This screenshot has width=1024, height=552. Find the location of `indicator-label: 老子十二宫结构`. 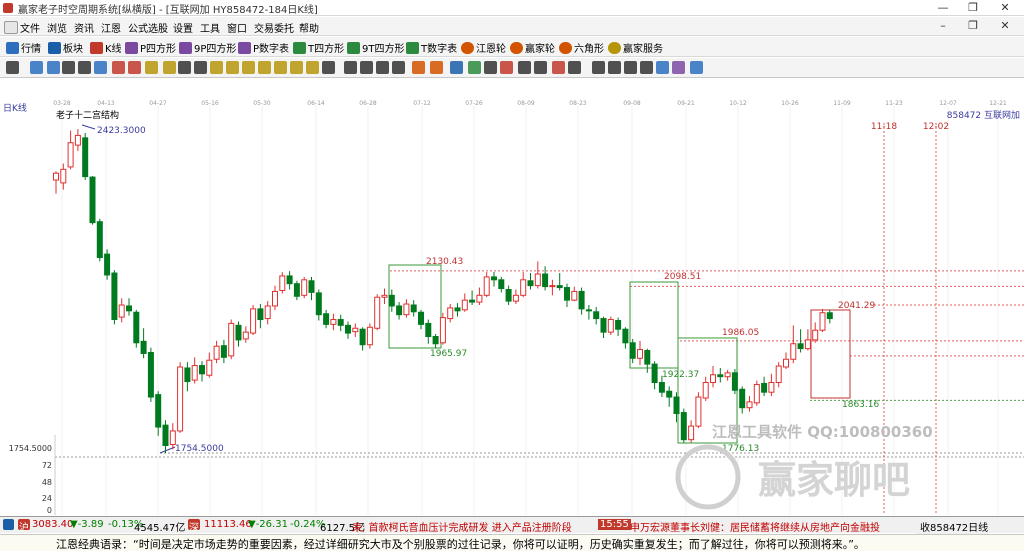

indicator-label: 老子十二宫结构 is located at coordinates (87, 115).